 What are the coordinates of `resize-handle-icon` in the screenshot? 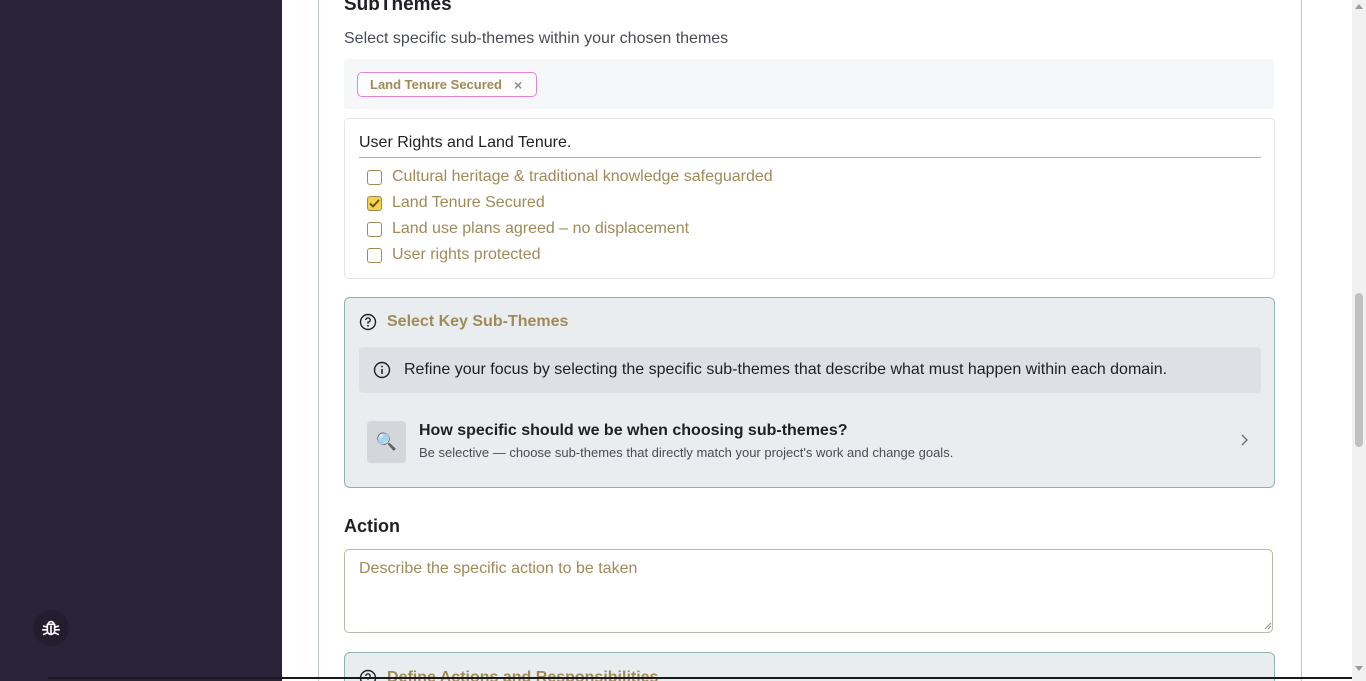 It's located at (1268, 626).